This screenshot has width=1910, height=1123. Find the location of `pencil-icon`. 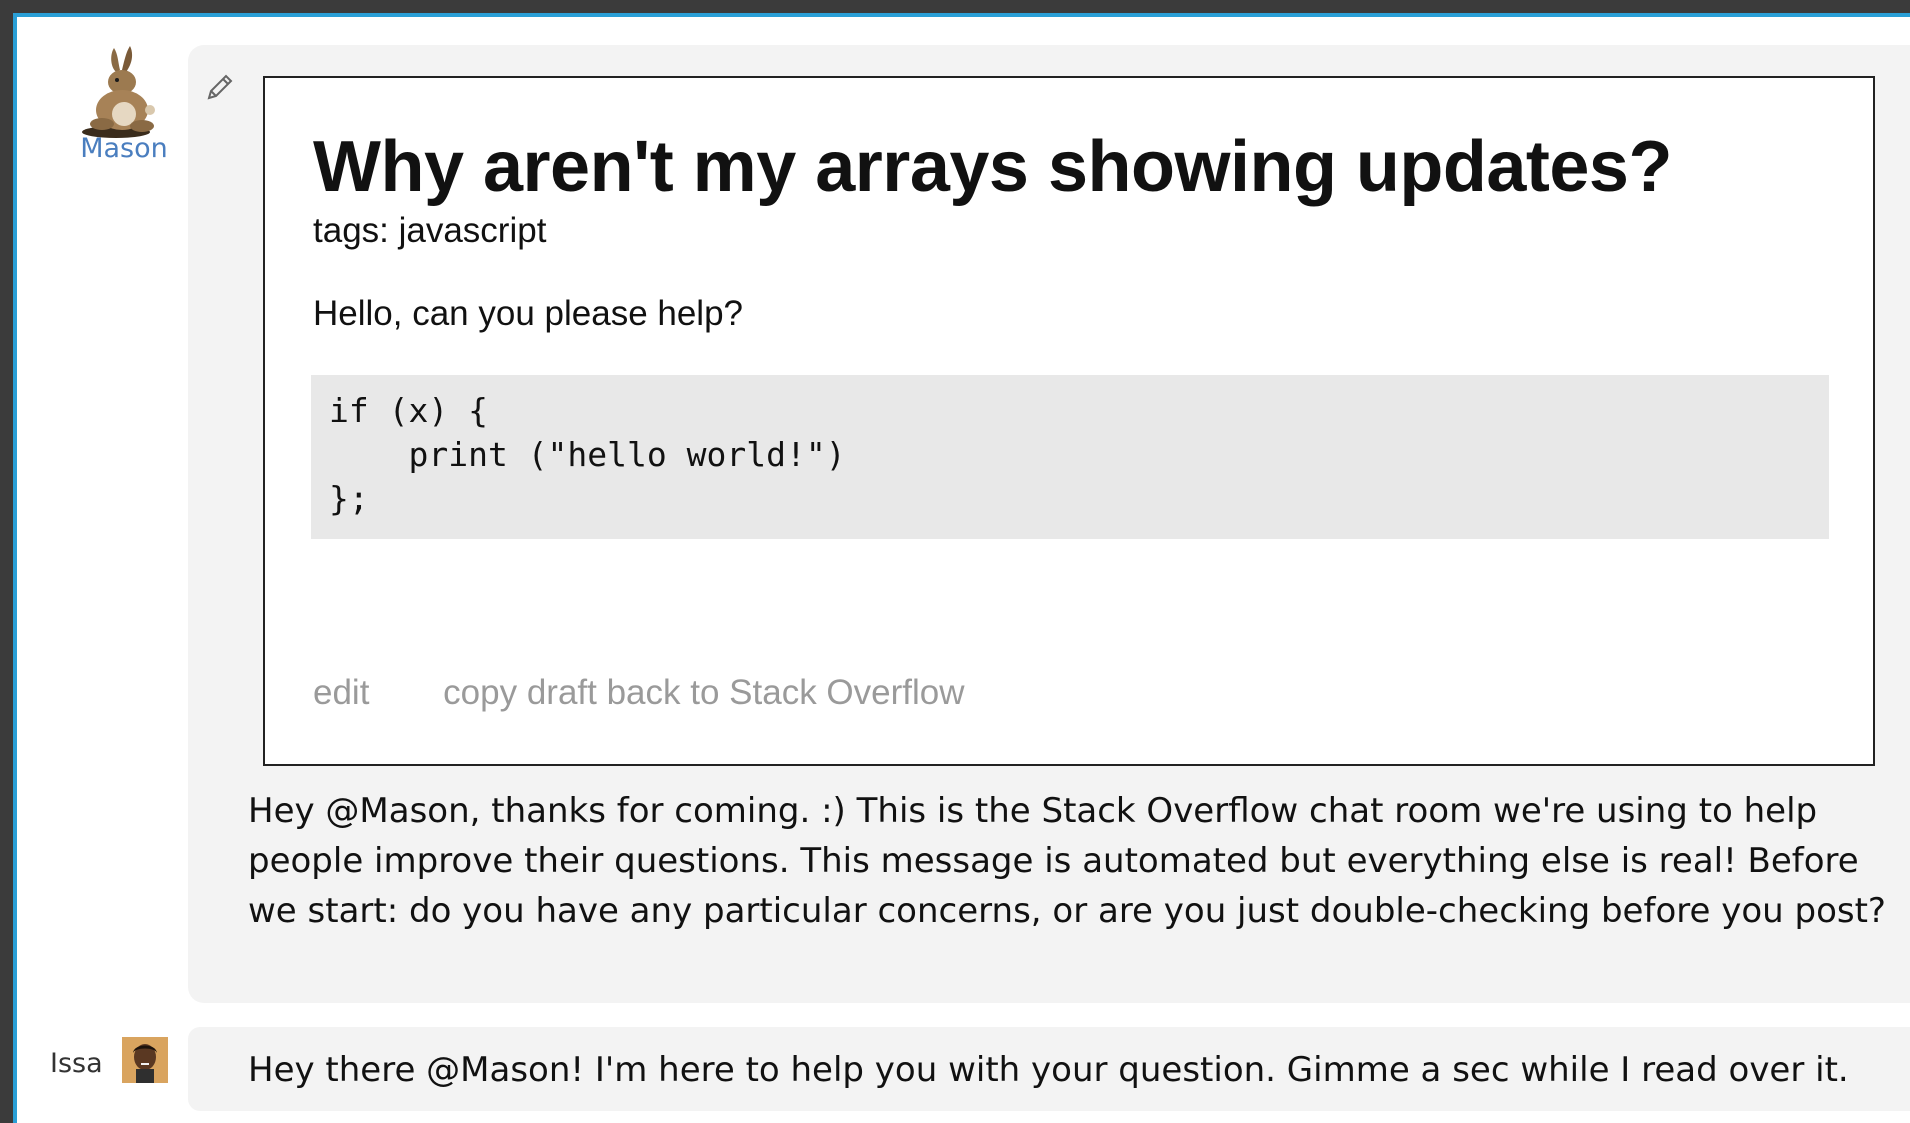

pencil-icon is located at coordinates (220, 87).